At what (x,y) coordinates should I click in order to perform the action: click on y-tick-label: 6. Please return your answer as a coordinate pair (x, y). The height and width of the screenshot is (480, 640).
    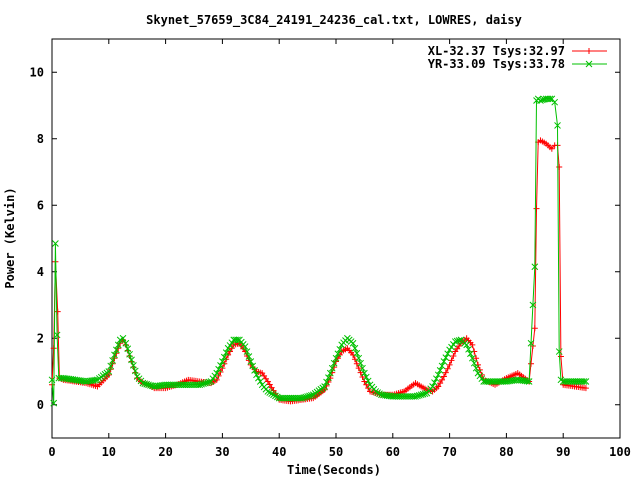
    Looking at the image, I should click on (40, 205).